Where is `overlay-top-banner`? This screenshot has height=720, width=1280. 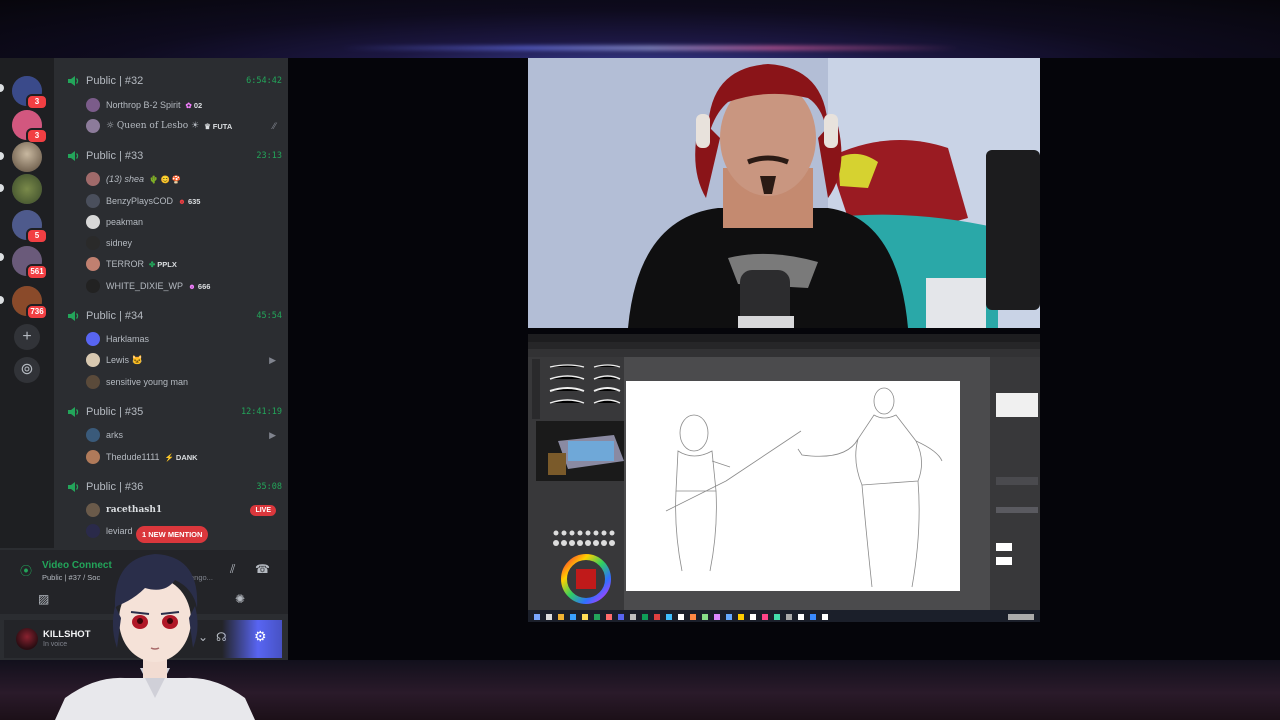
overlay-top-banner is located at coordinates (640, 29).